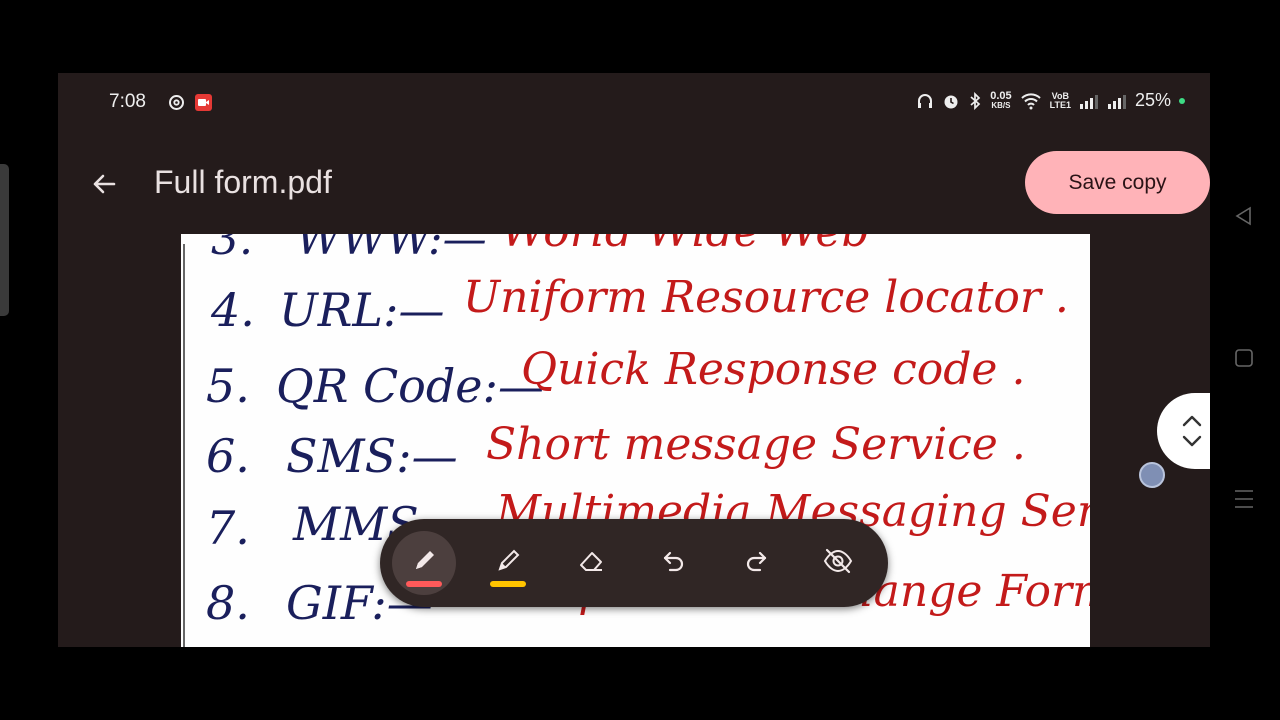  I want to click on redo-button, so click(756, 563).